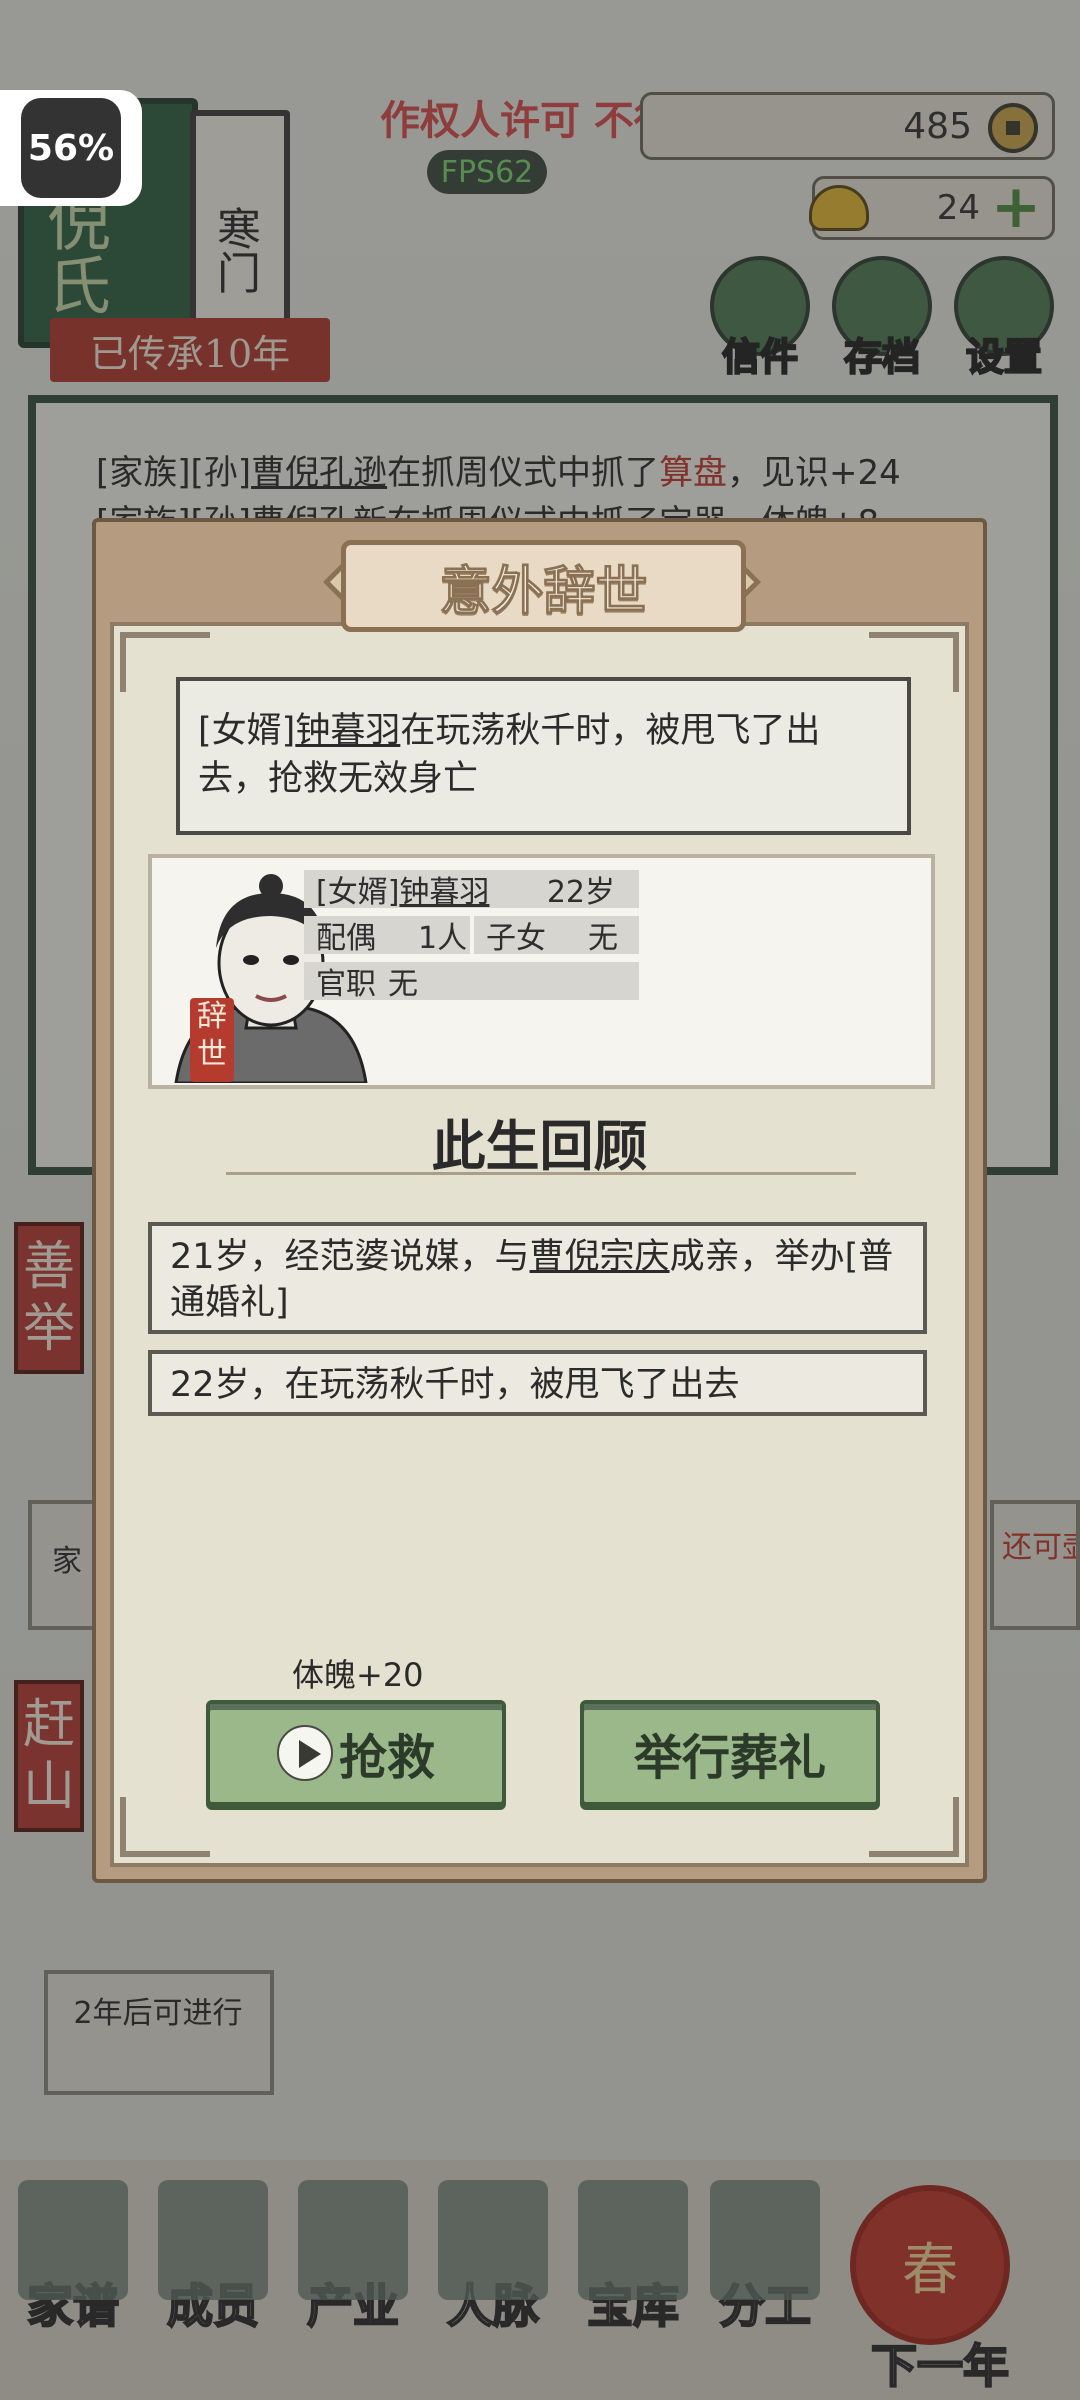 This screenshot has width=1080, height=2400. Describe the element at coordinates (471, 982) in the screenshot. I see `office-row: 官职无` at that location.